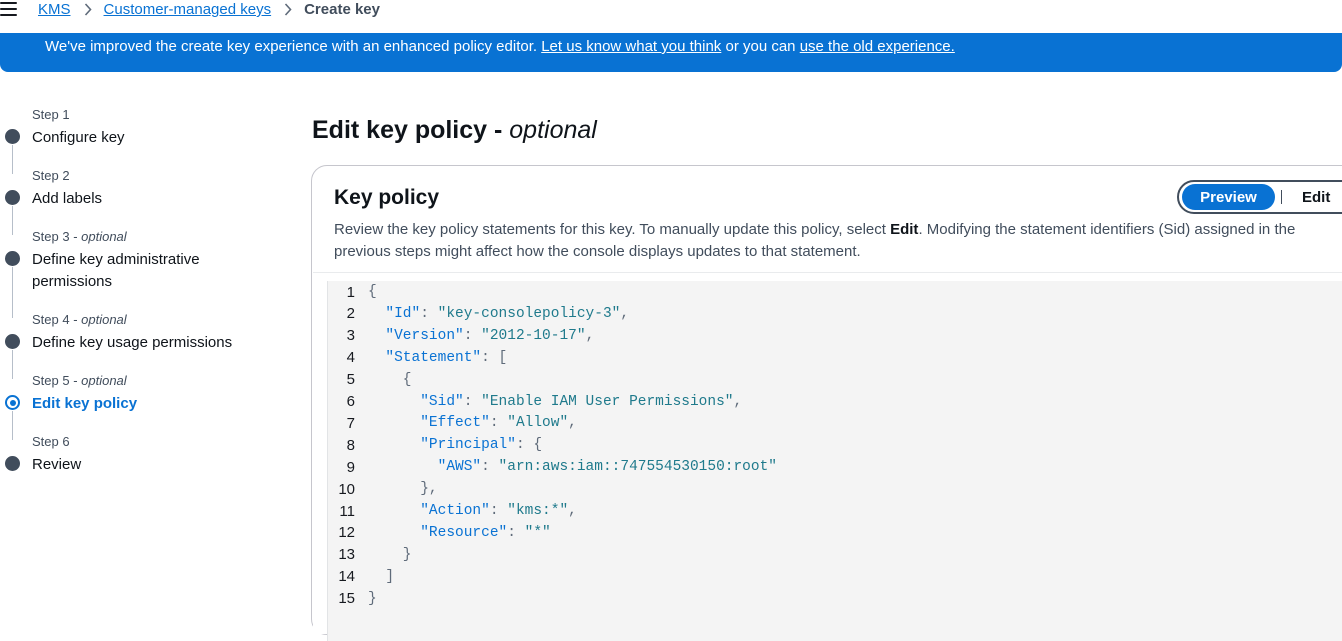 This screenshot has height=641, width=1342. I want to click on code-text: },, so click(403, 489).